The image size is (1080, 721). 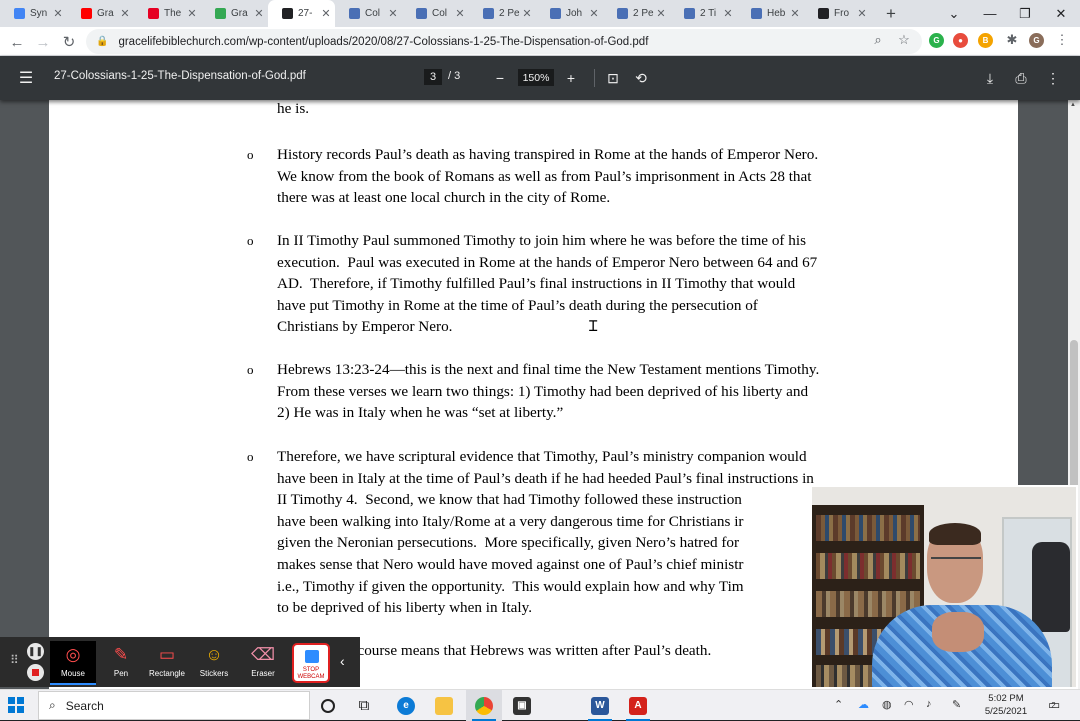 I want to click on forward-button: →, so click(x=43, y=42).